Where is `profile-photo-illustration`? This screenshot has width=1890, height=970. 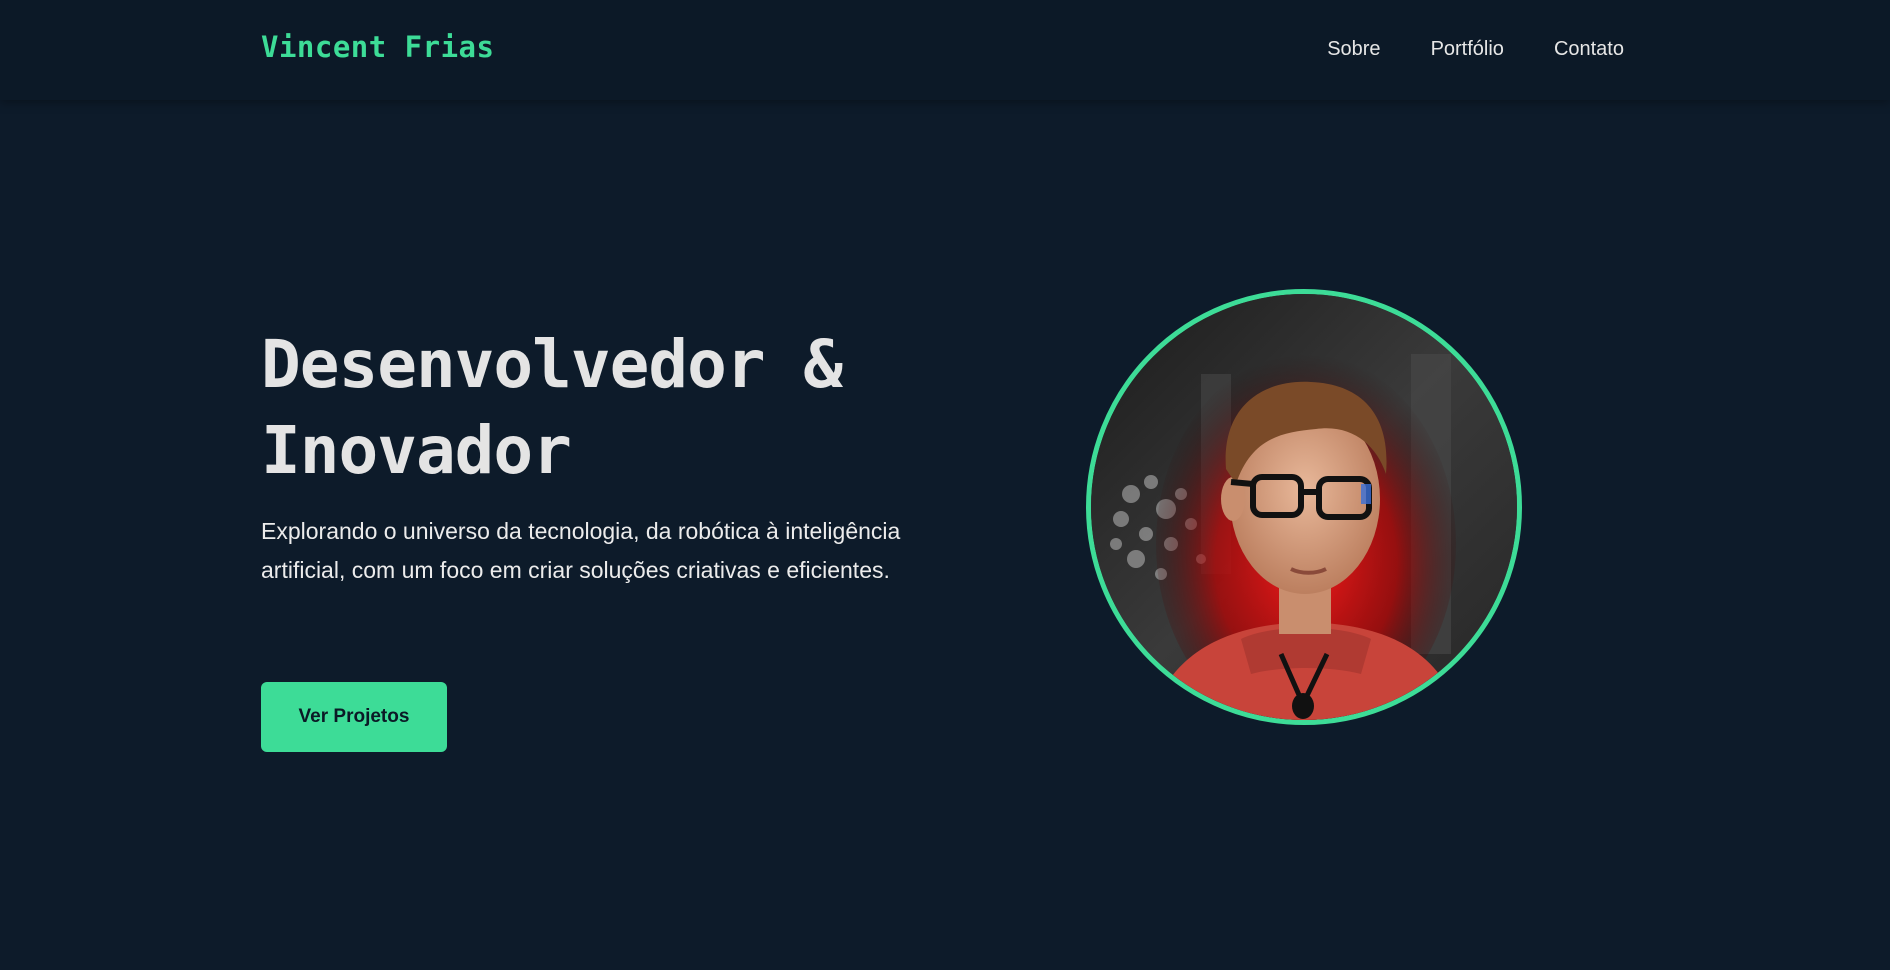 profile-photo-illustration is located at coordinates (1304, 507).